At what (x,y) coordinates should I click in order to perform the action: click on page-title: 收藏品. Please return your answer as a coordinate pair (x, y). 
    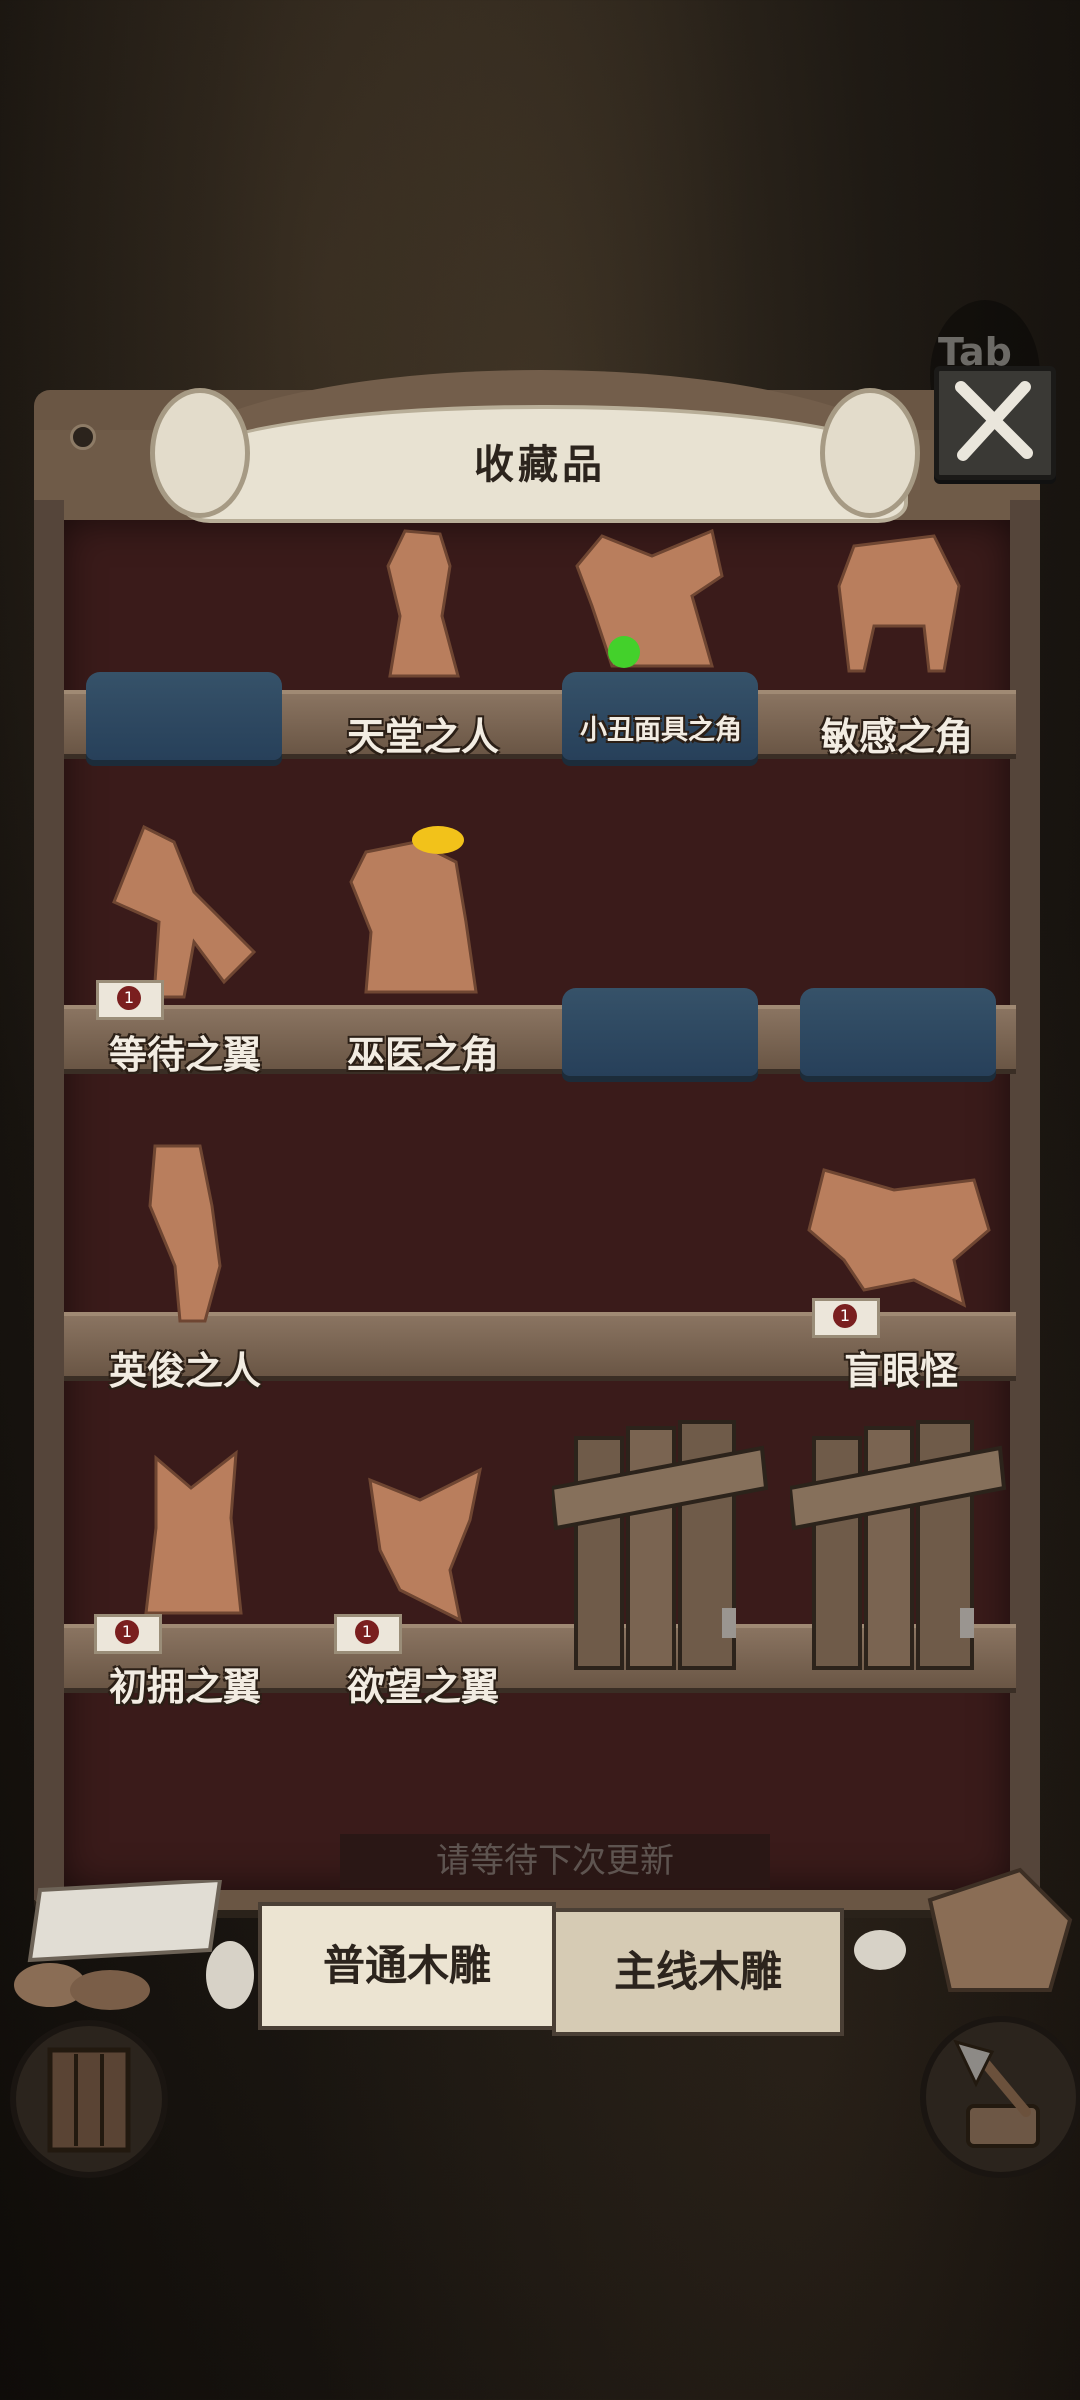
    Looking at the image, I should click on (540, 464).